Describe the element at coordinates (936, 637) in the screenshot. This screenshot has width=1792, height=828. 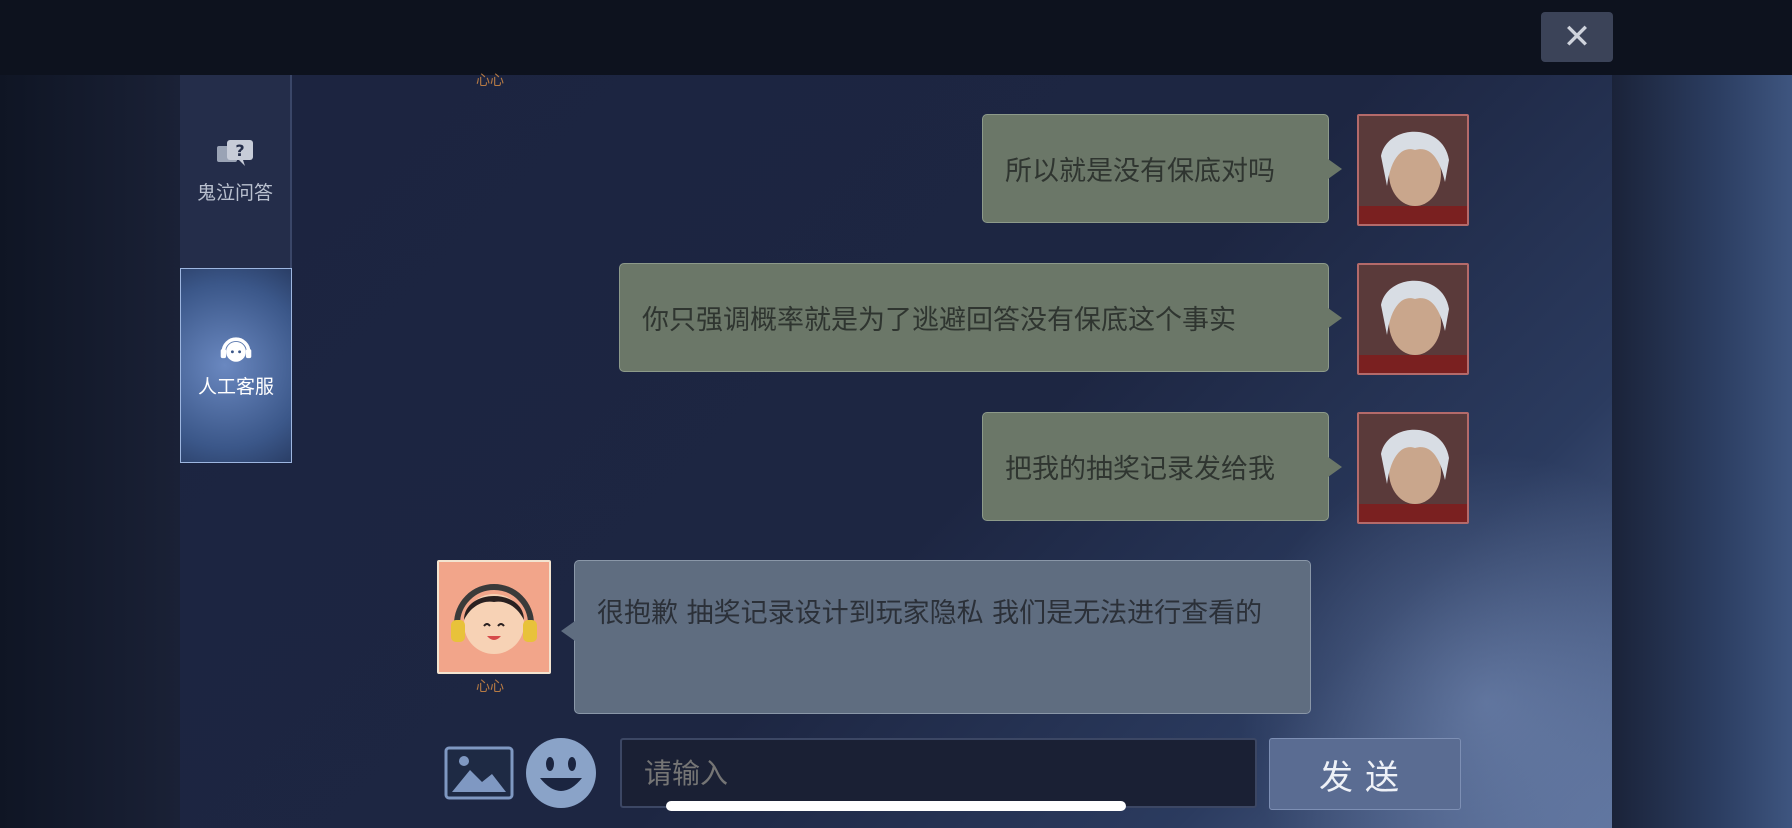
I see `agent-message: 很抱歉 抽奖记录设计到玩家隐私 我们是无法进行查看的` at that location.